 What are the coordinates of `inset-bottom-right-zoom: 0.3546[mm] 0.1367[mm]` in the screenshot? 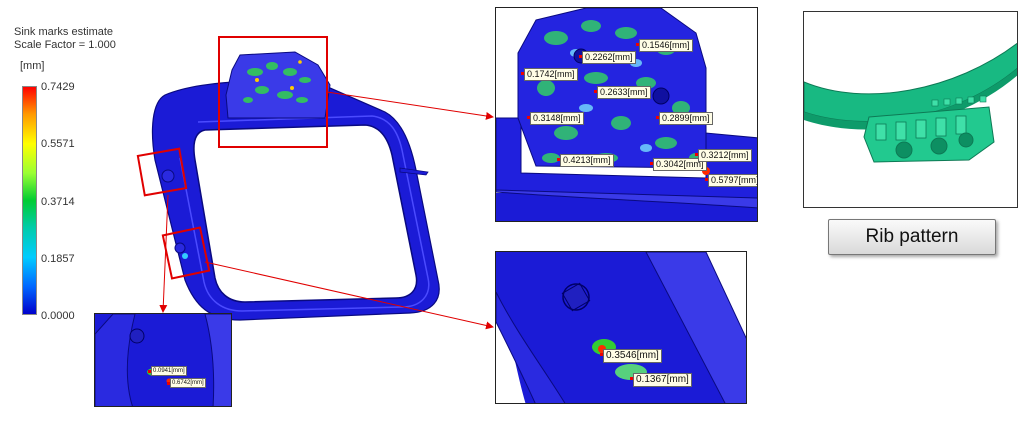 It's located at (621, 327).